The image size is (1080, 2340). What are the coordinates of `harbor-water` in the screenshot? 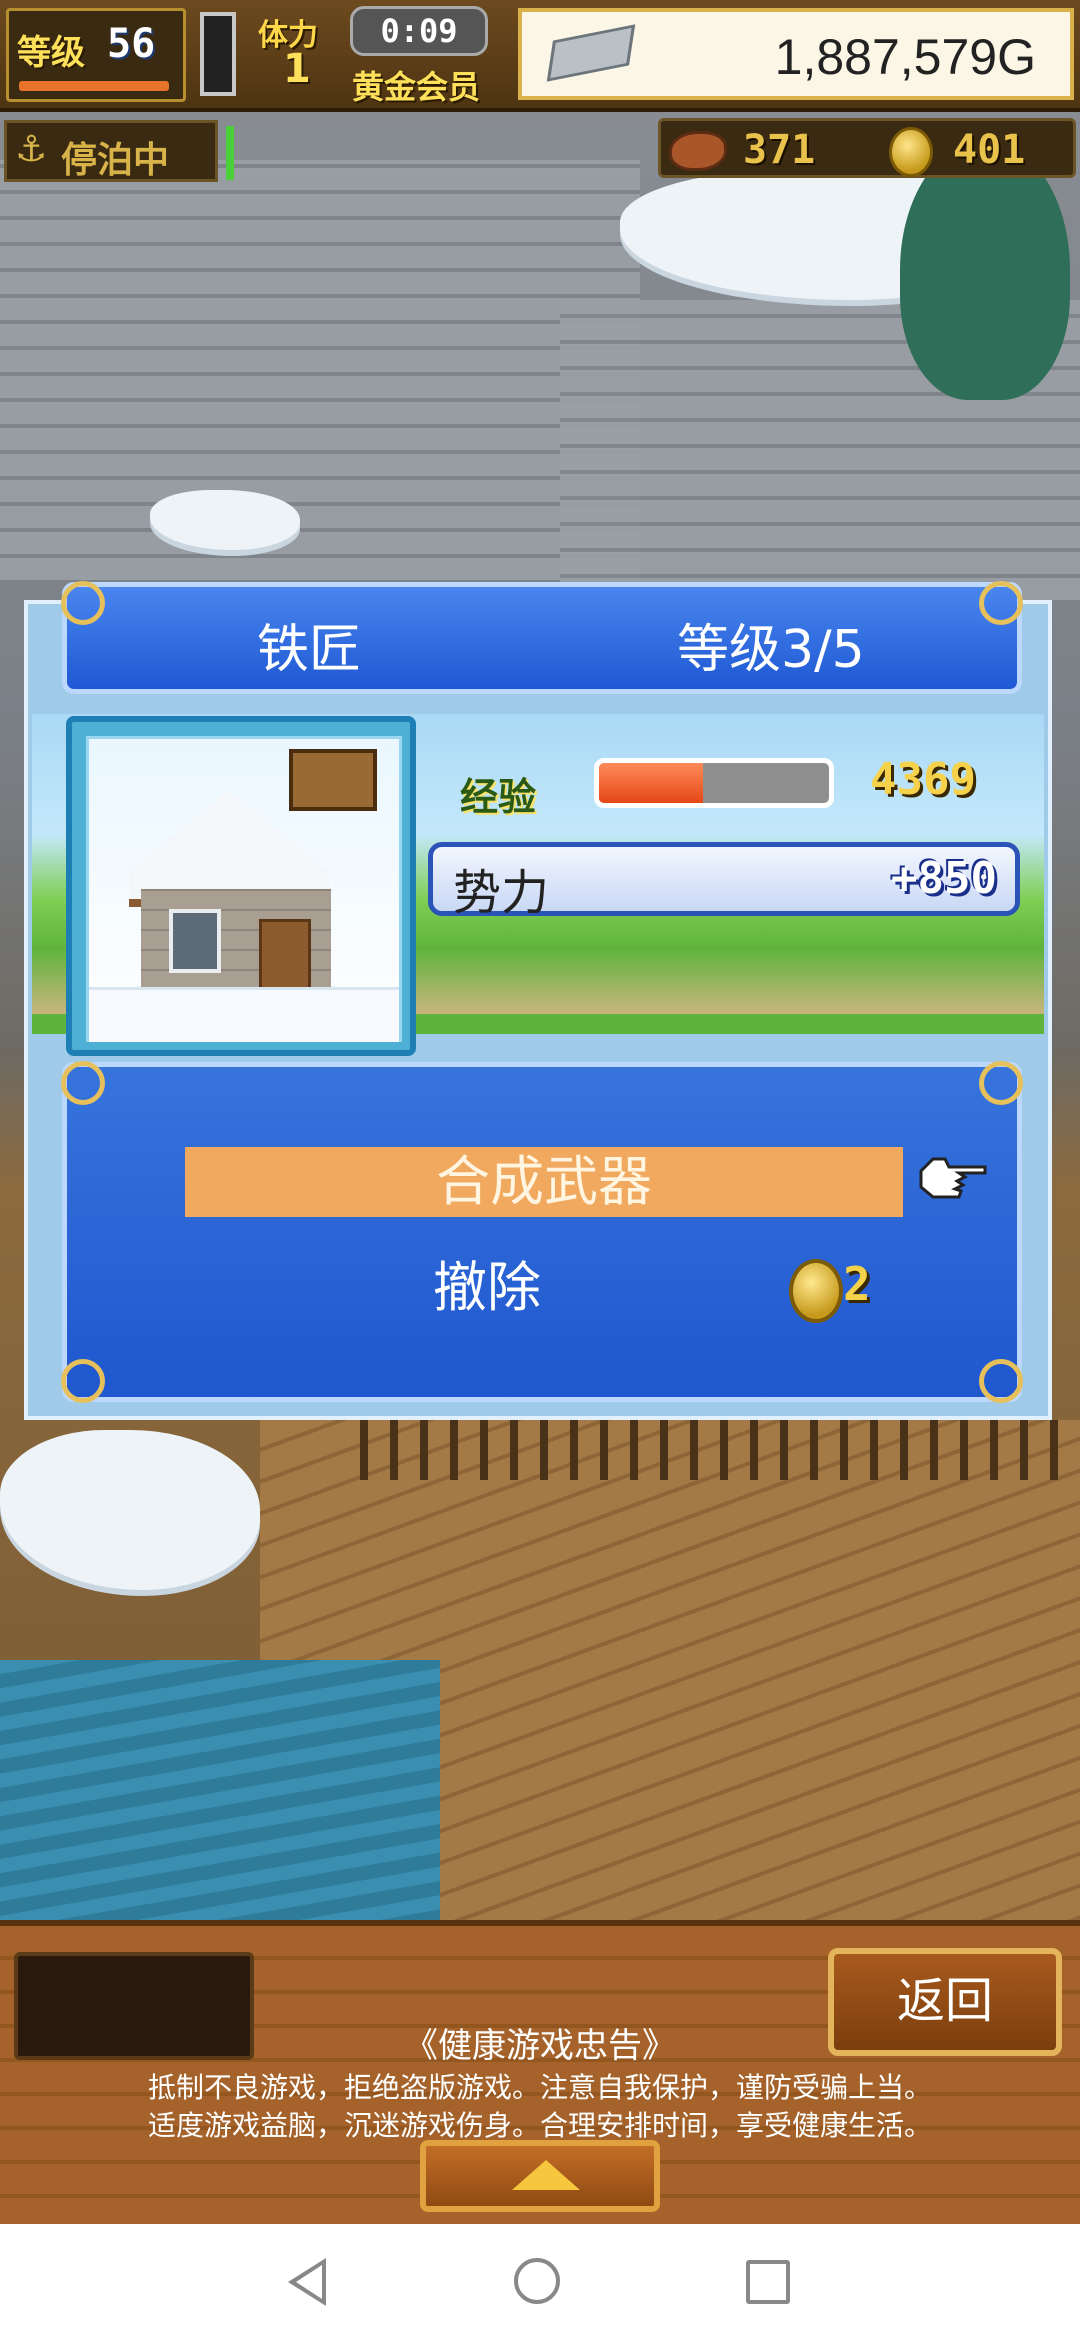 It's located at (220, 1790).